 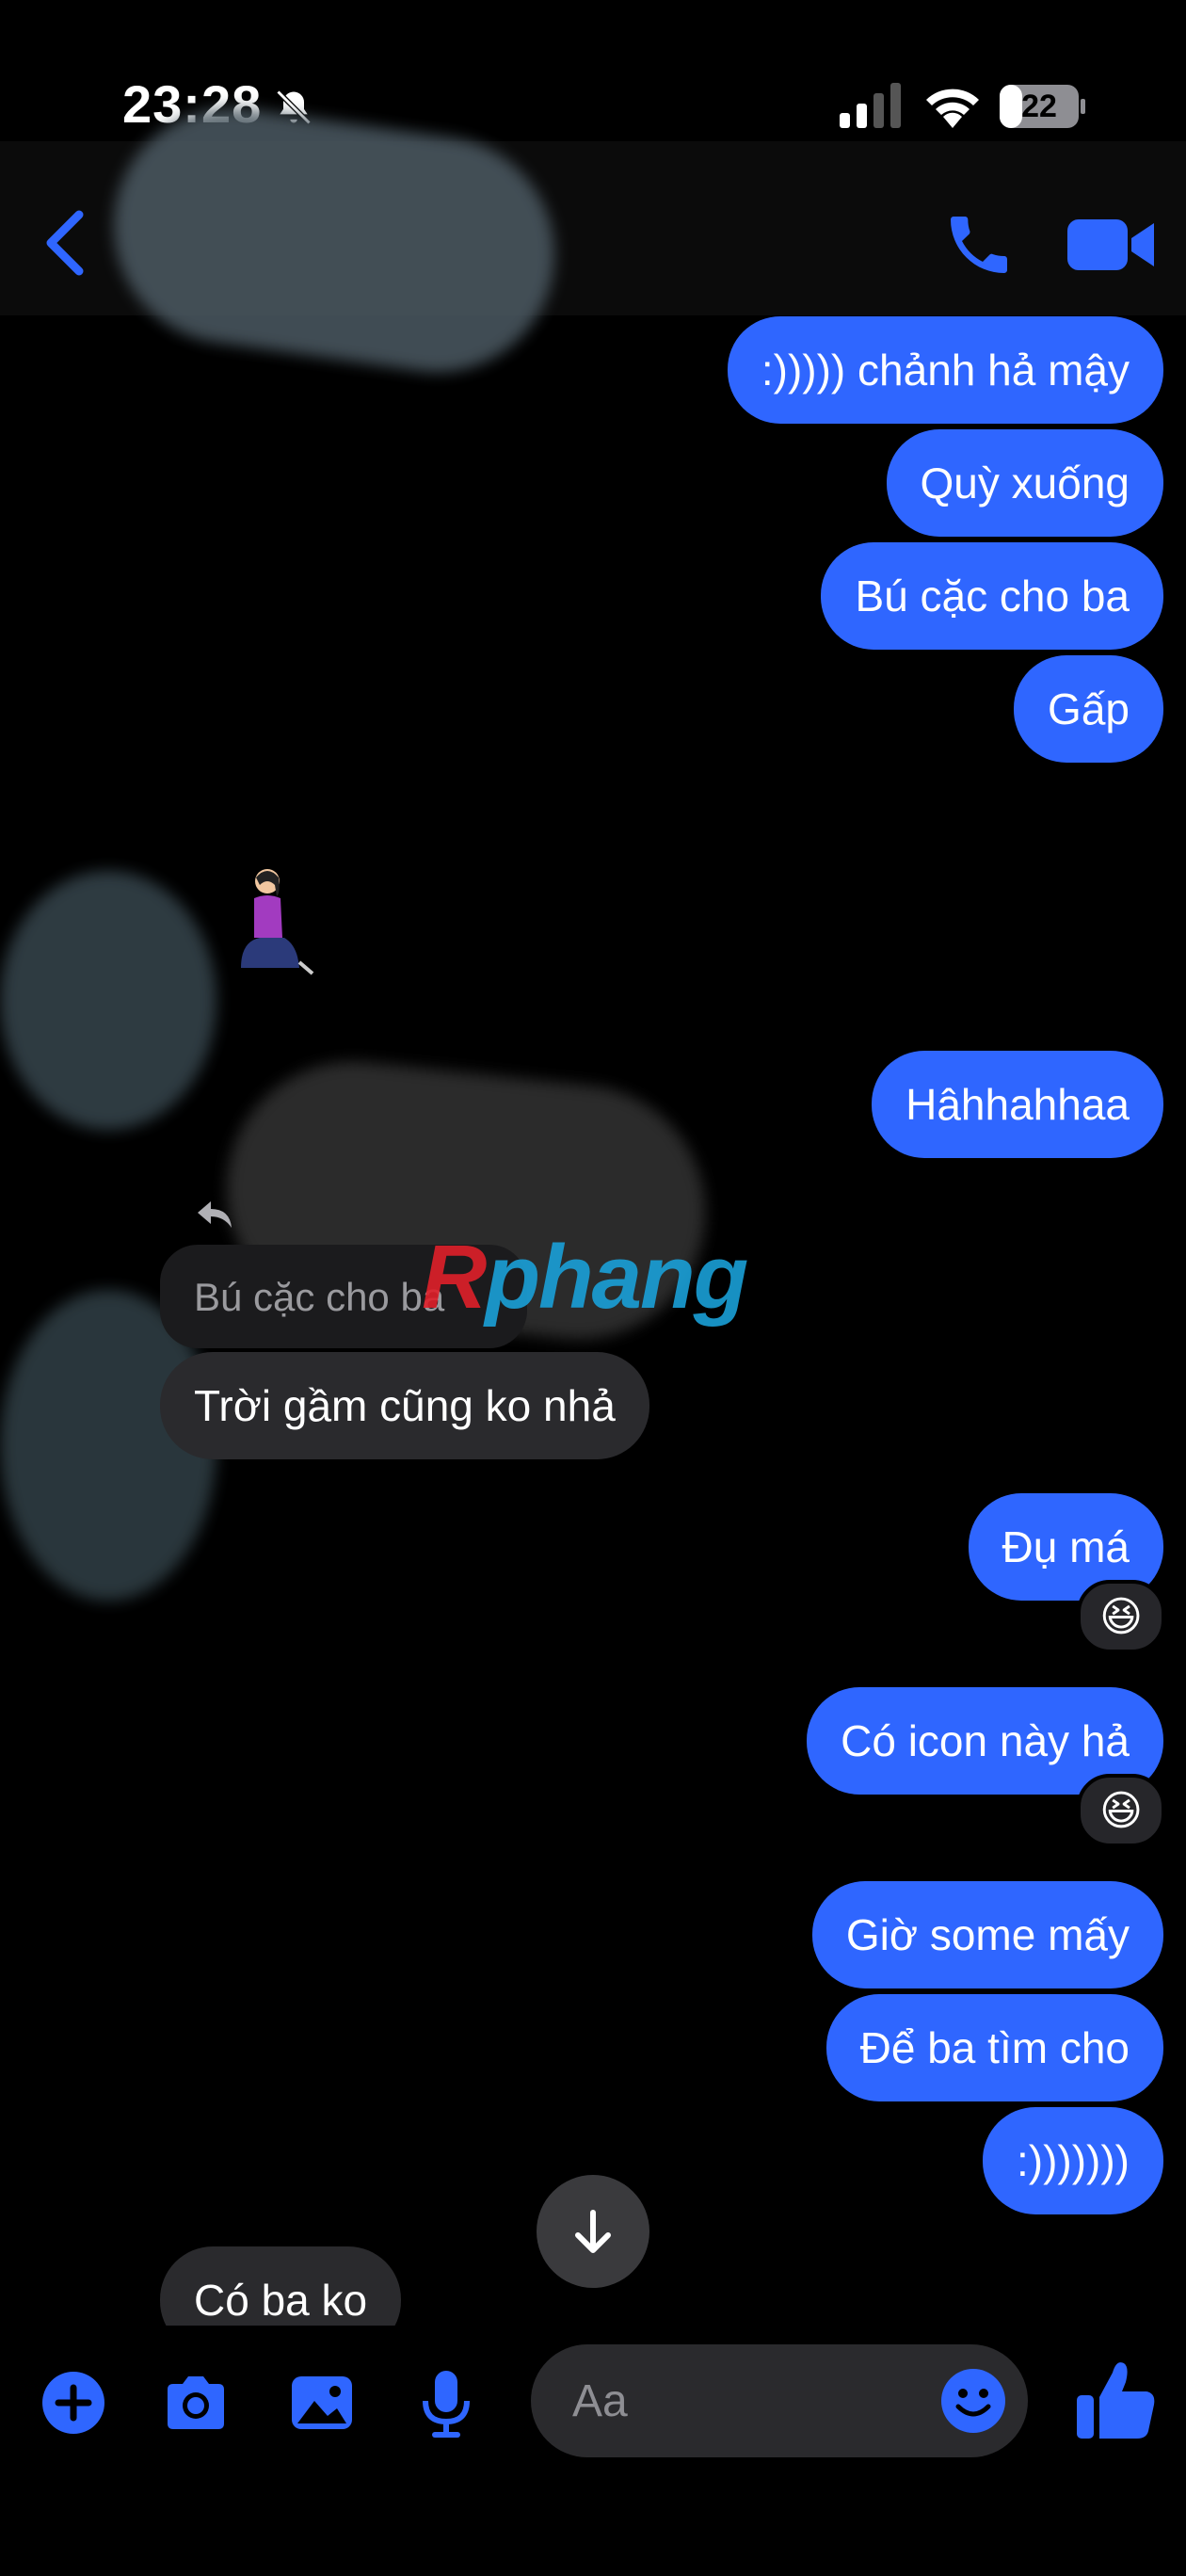 What do you see at coordinates (1024, 483) in the screenshot?
I see `message-bubble-outgoing: Quỳ xuống` at bounding box center [1024, 483].